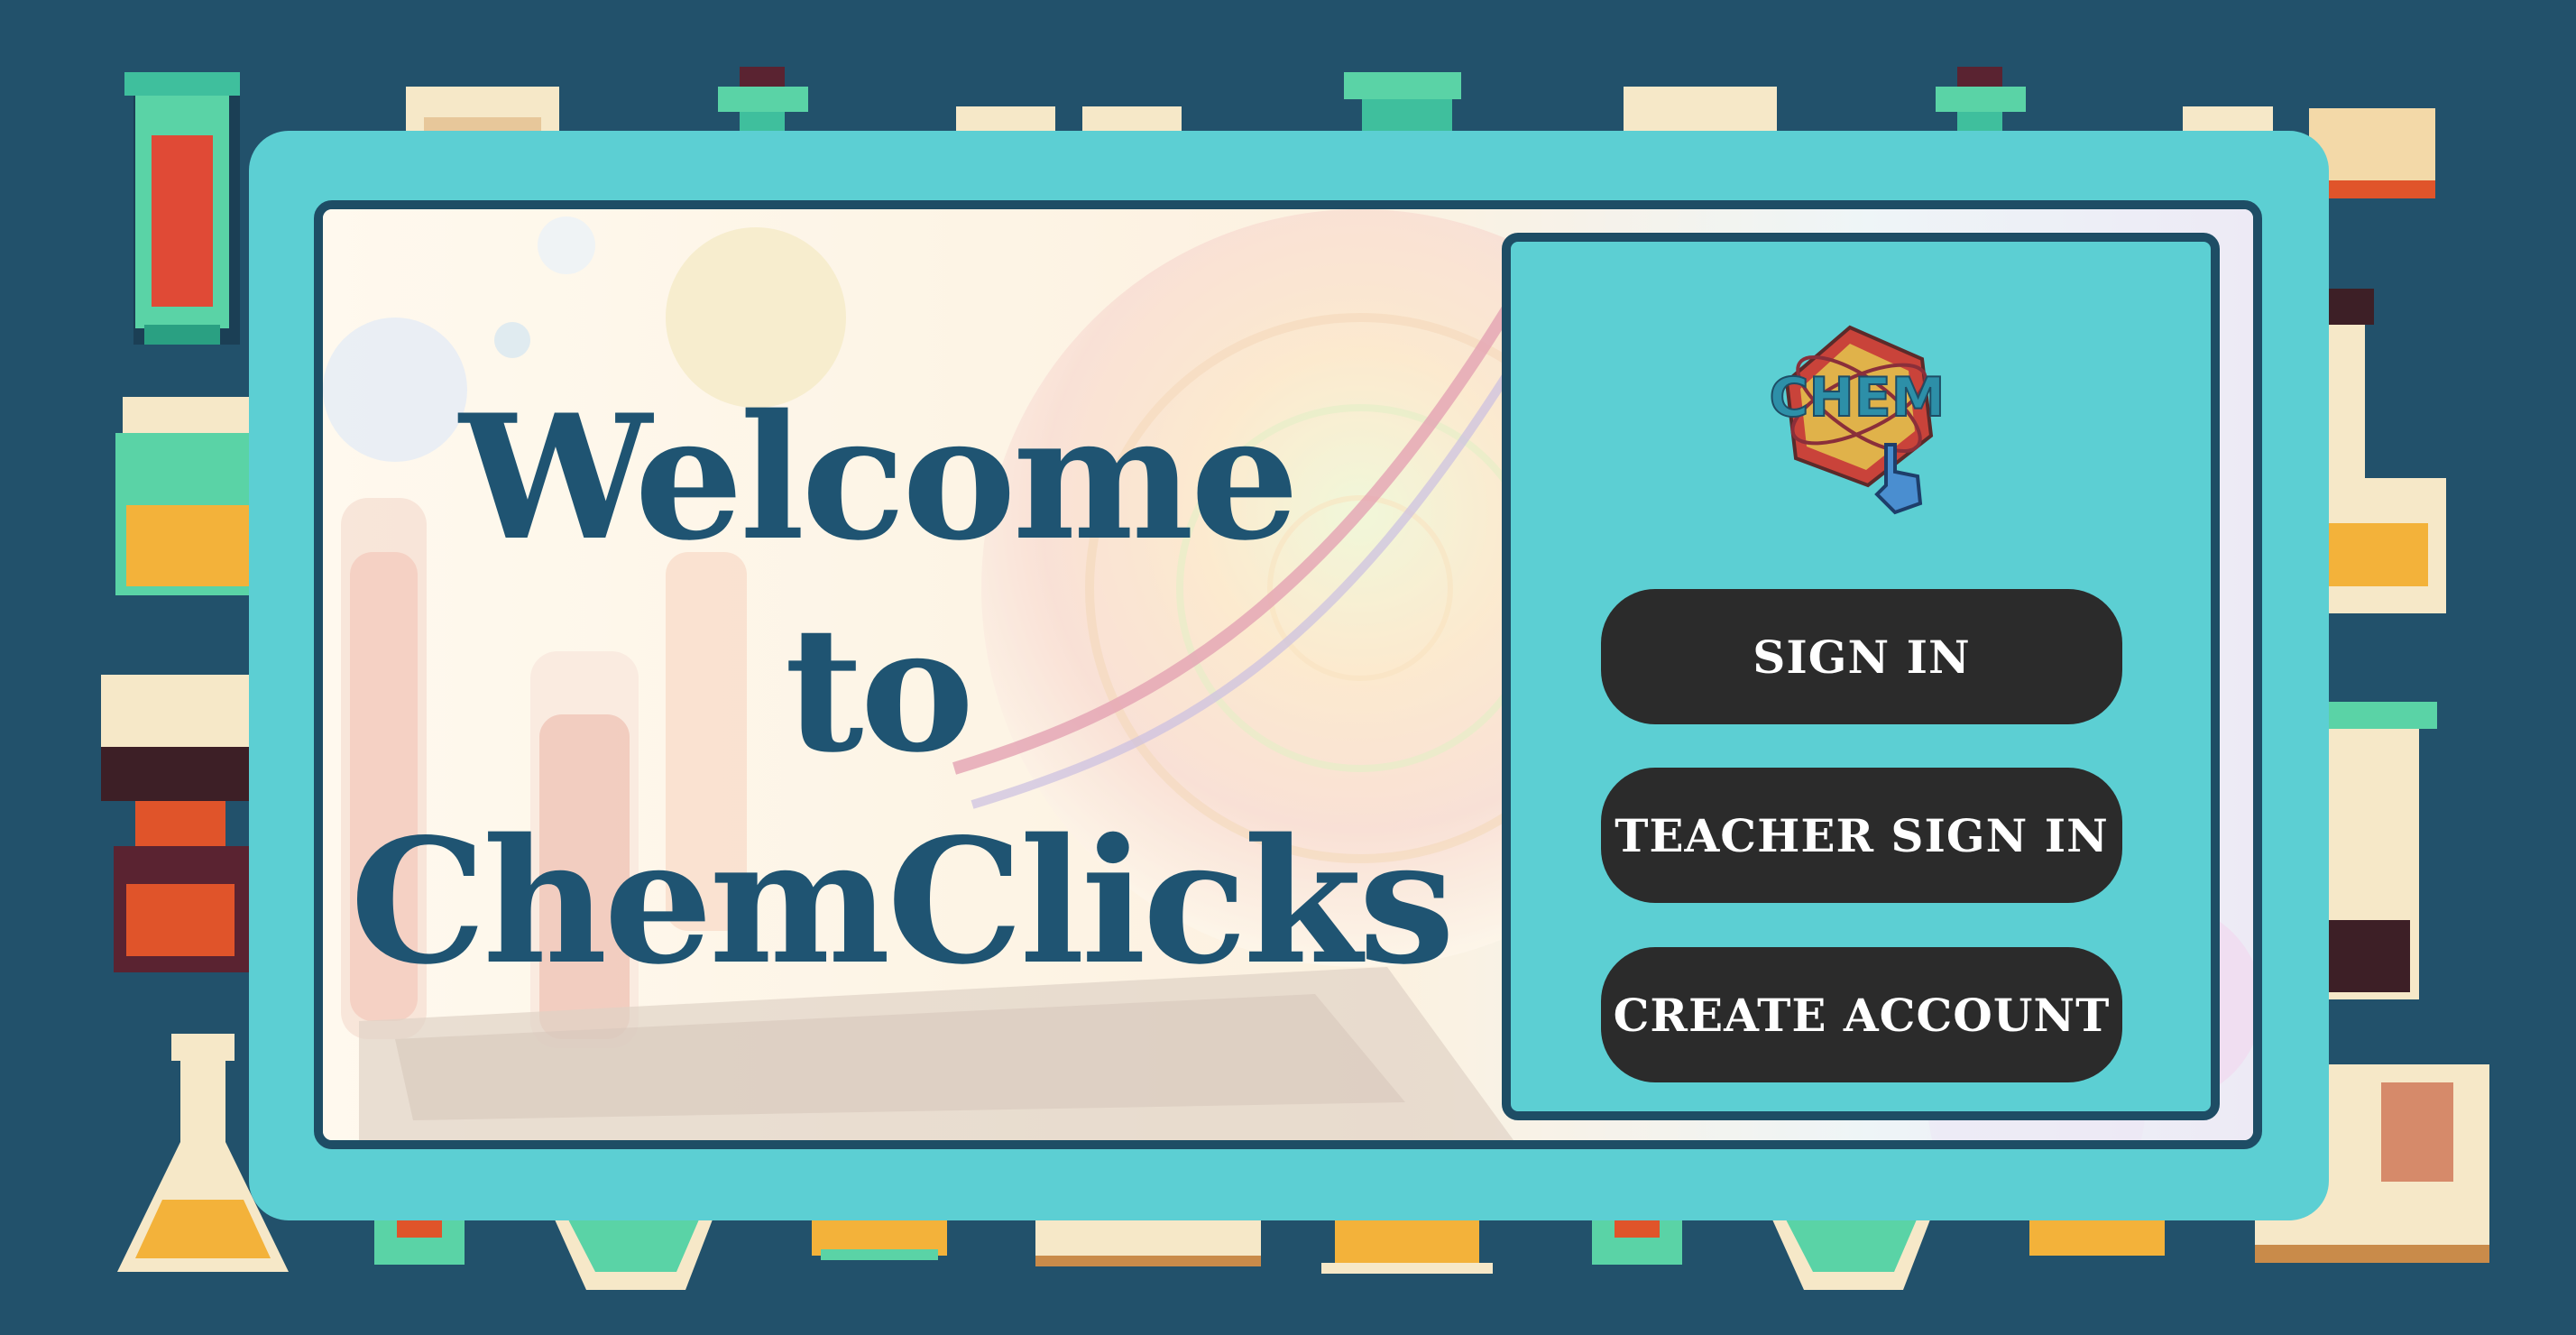 This screenshot has width=2576, height=1335. What do you see at coordinates (177, 823) in the screenshot?
I see `hourglass-icon` at bounding box center [177, 823].